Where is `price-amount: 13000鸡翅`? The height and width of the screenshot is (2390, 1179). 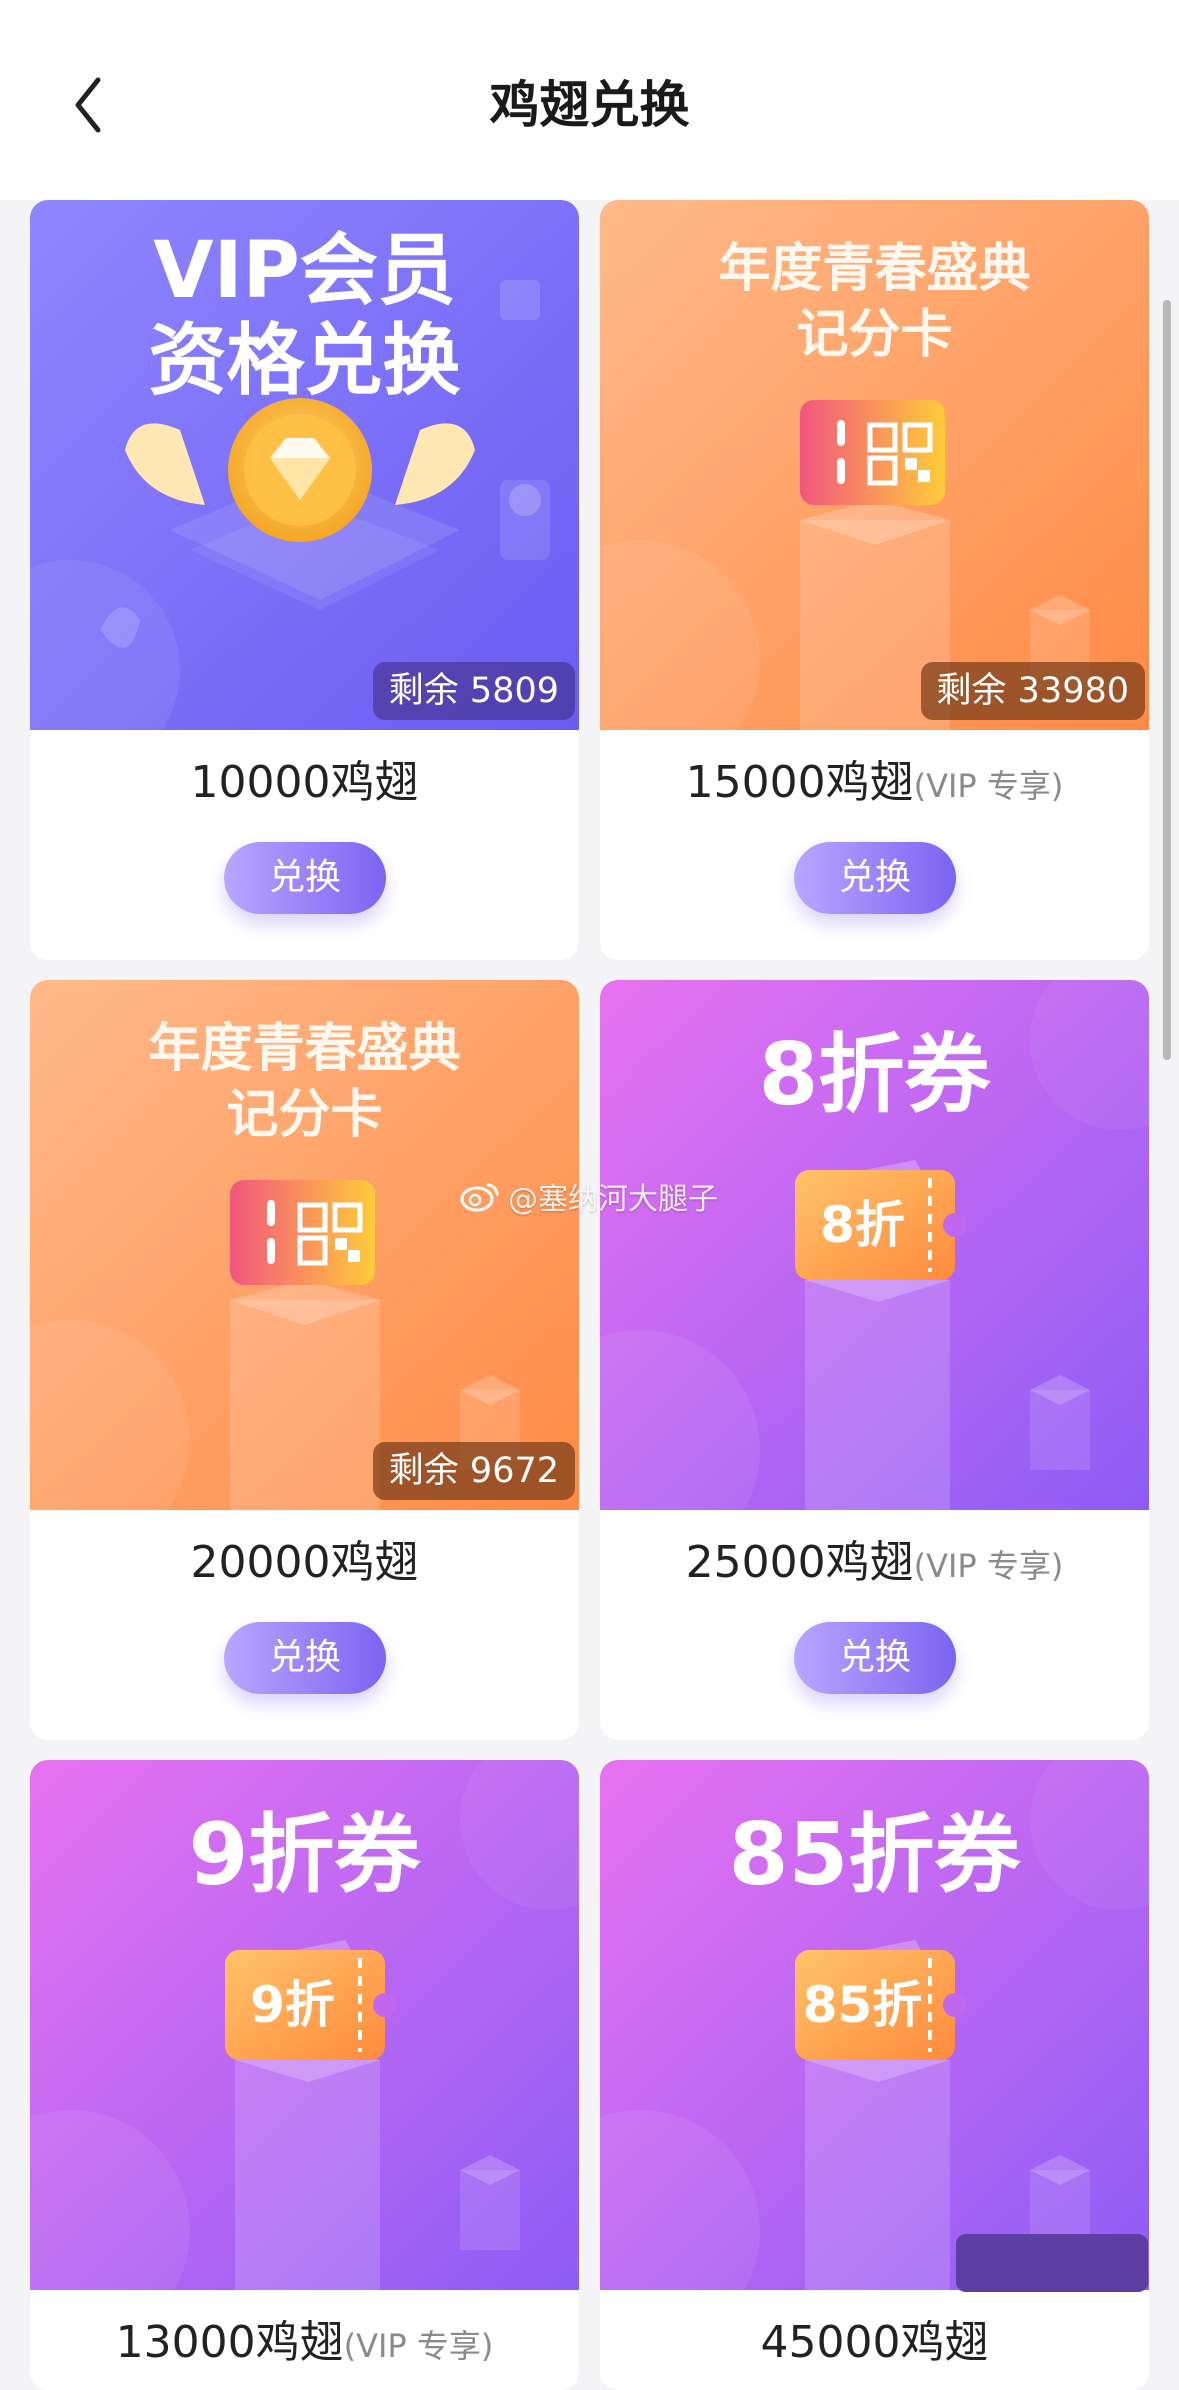
price-amount: 13000鸡翅 is located at coordinates (229, 2342).